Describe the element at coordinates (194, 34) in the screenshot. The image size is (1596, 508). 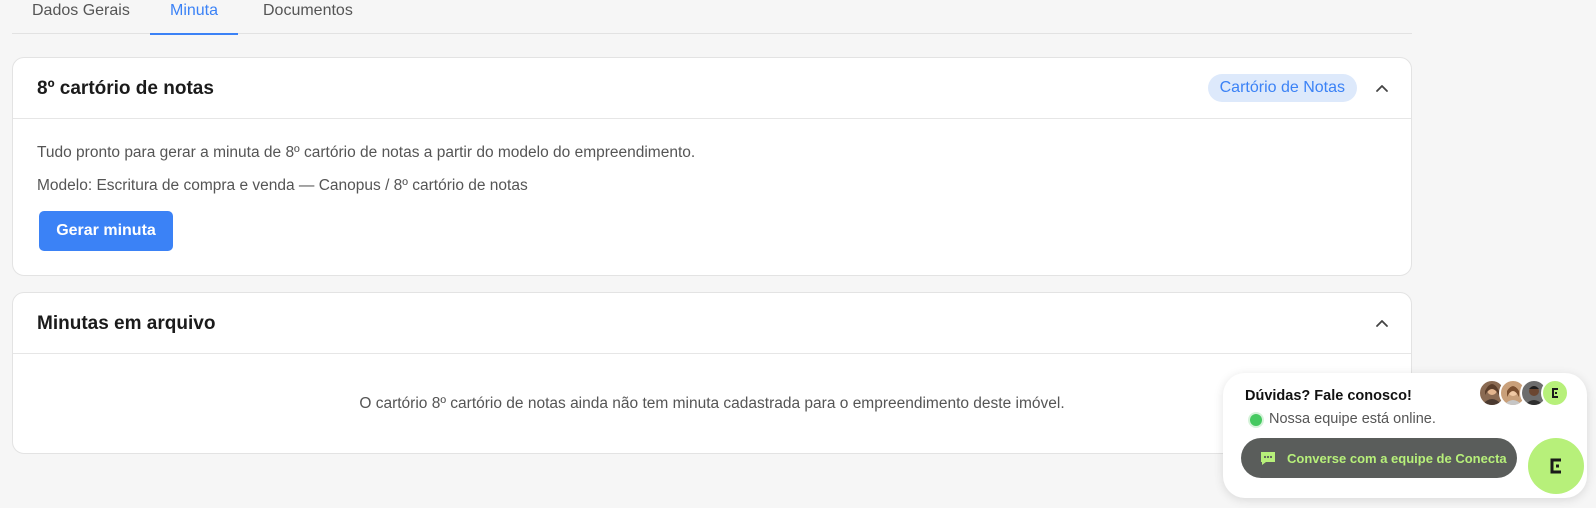
I see `active-tab-indicator` at that location.